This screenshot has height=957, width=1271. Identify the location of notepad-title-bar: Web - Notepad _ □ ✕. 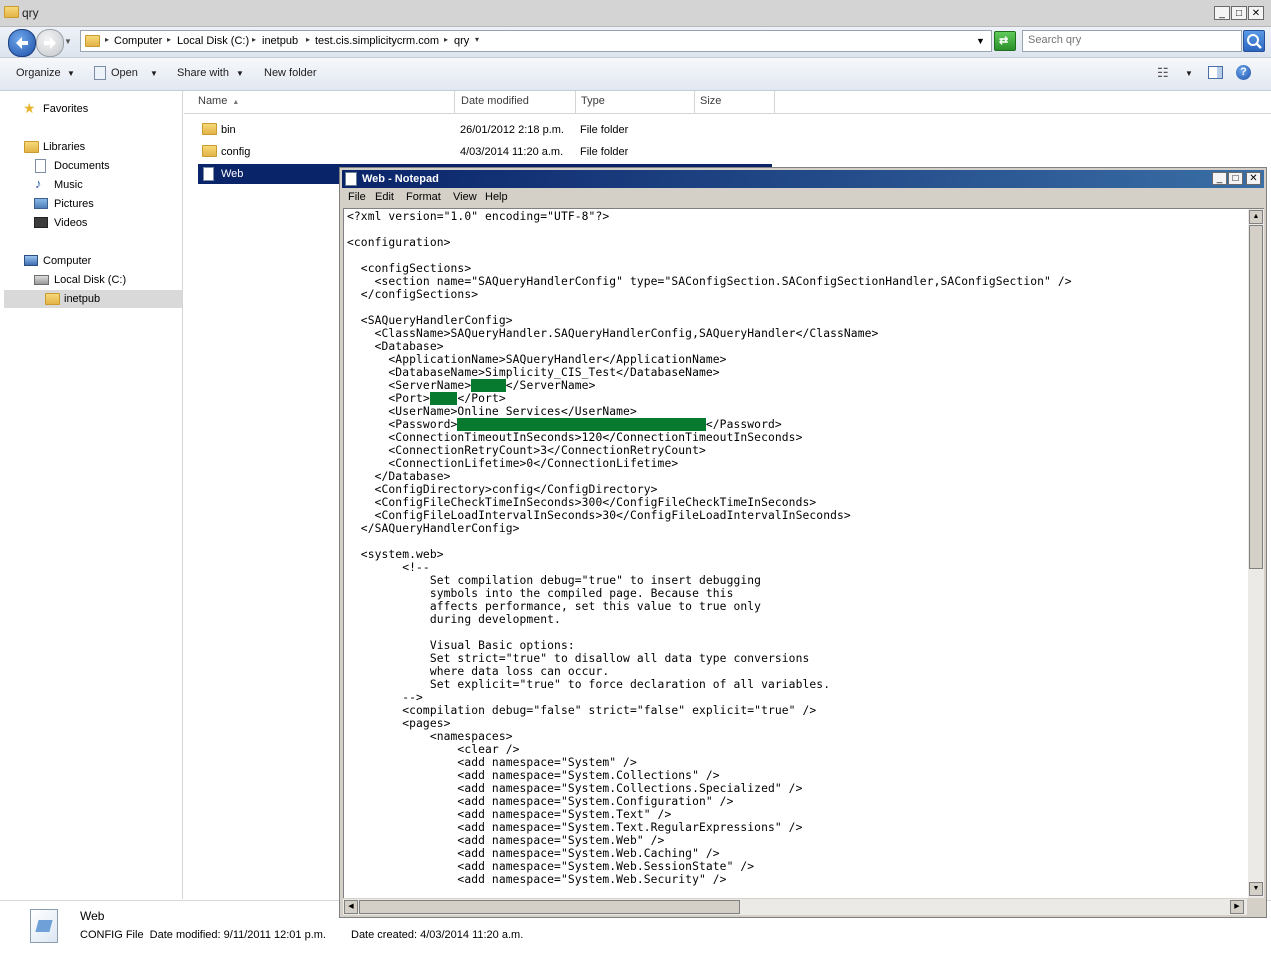
(803, 179).